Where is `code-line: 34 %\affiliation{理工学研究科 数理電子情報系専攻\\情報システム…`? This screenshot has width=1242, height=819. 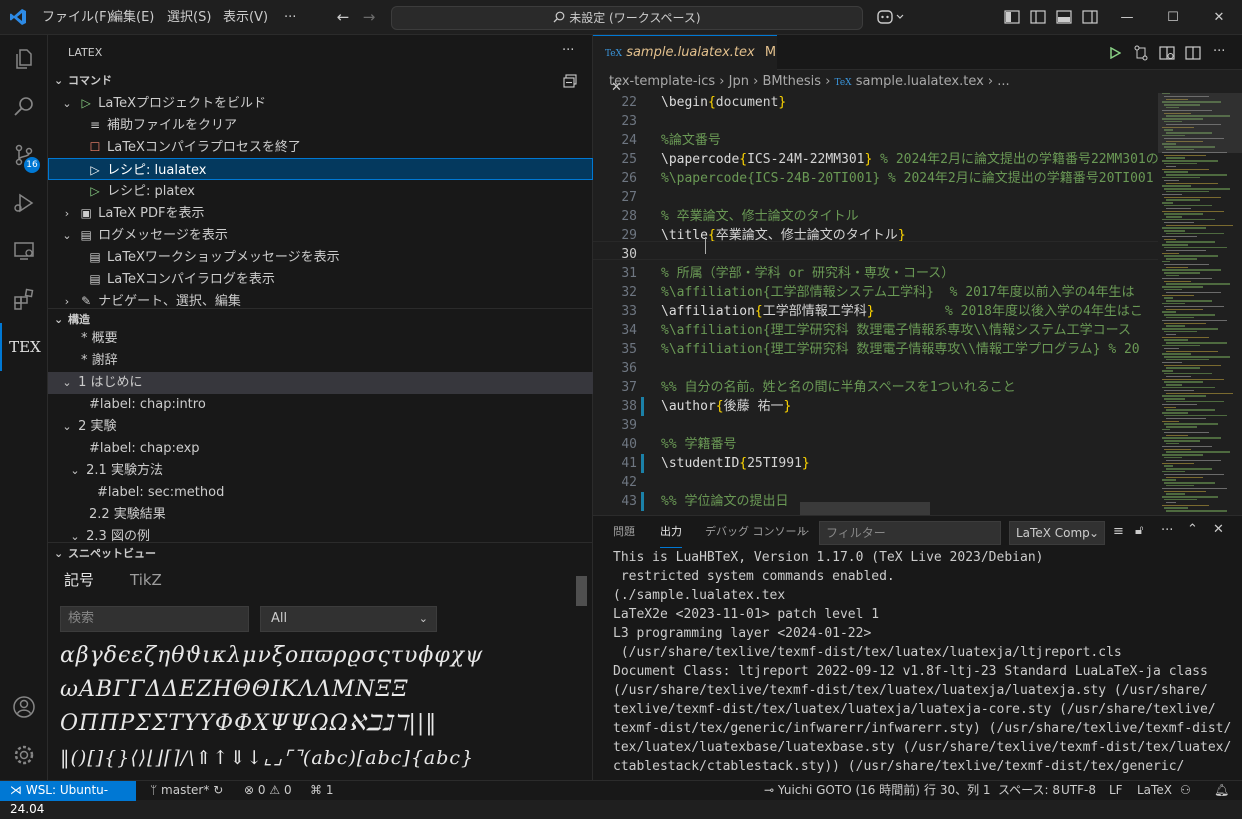
code-line: 34 %\affiliation{理工学研究科 数理電子情報系専攻\\情報システム… is located at coordinates (875, 330).